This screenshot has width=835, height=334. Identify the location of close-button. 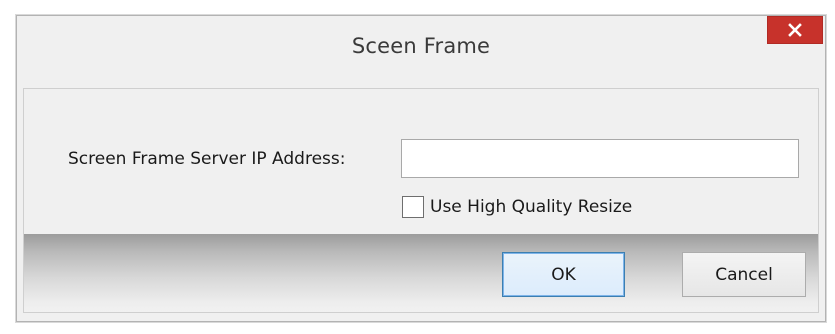
(795, 30).